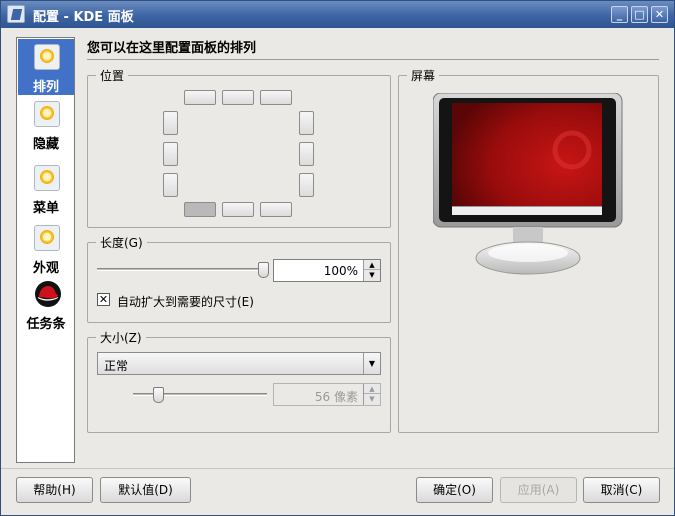 The image size is (675, 516). I want to click on redhat-icon, so click(48, 294).